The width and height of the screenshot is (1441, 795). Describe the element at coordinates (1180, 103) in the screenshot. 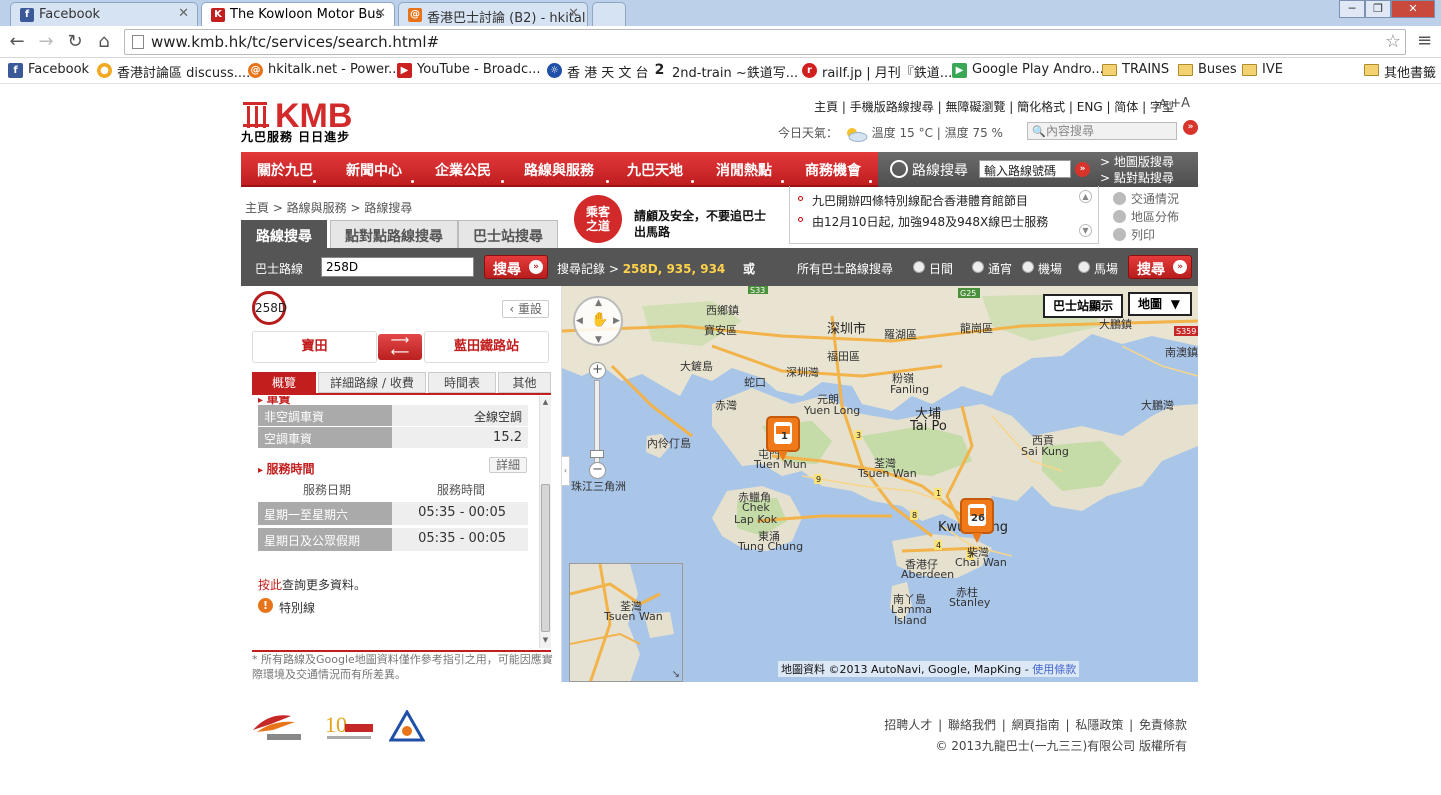

I see `font-larger: +A` at that location.